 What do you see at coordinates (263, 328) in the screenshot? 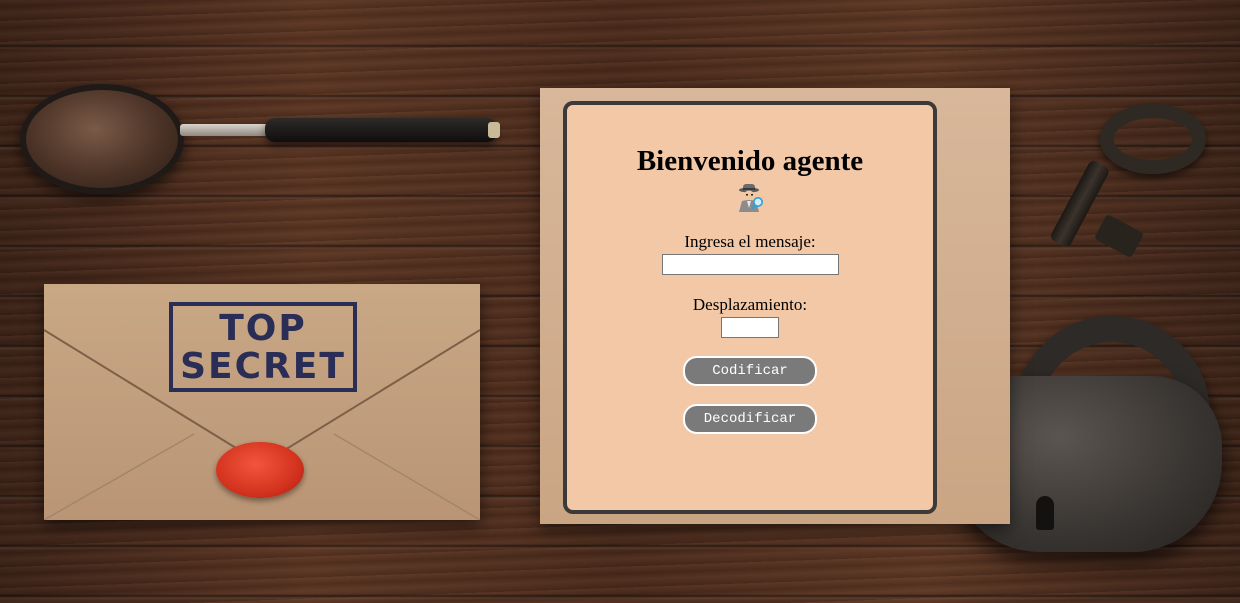
I see `stamp-line-top: TOP` at bounding box center [263, 328].